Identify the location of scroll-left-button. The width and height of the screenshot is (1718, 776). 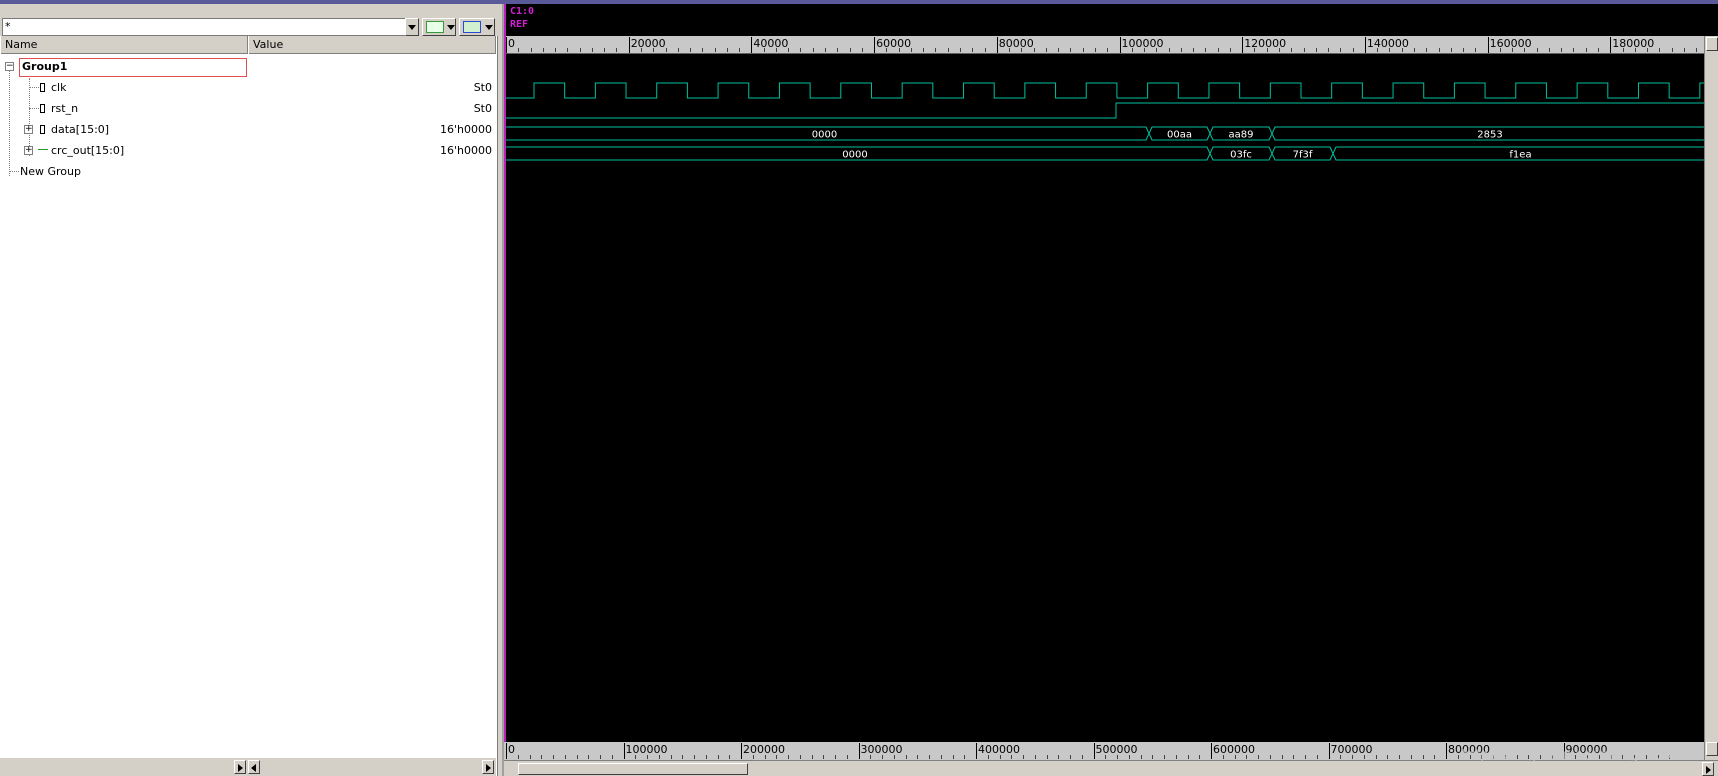
(254, 767).